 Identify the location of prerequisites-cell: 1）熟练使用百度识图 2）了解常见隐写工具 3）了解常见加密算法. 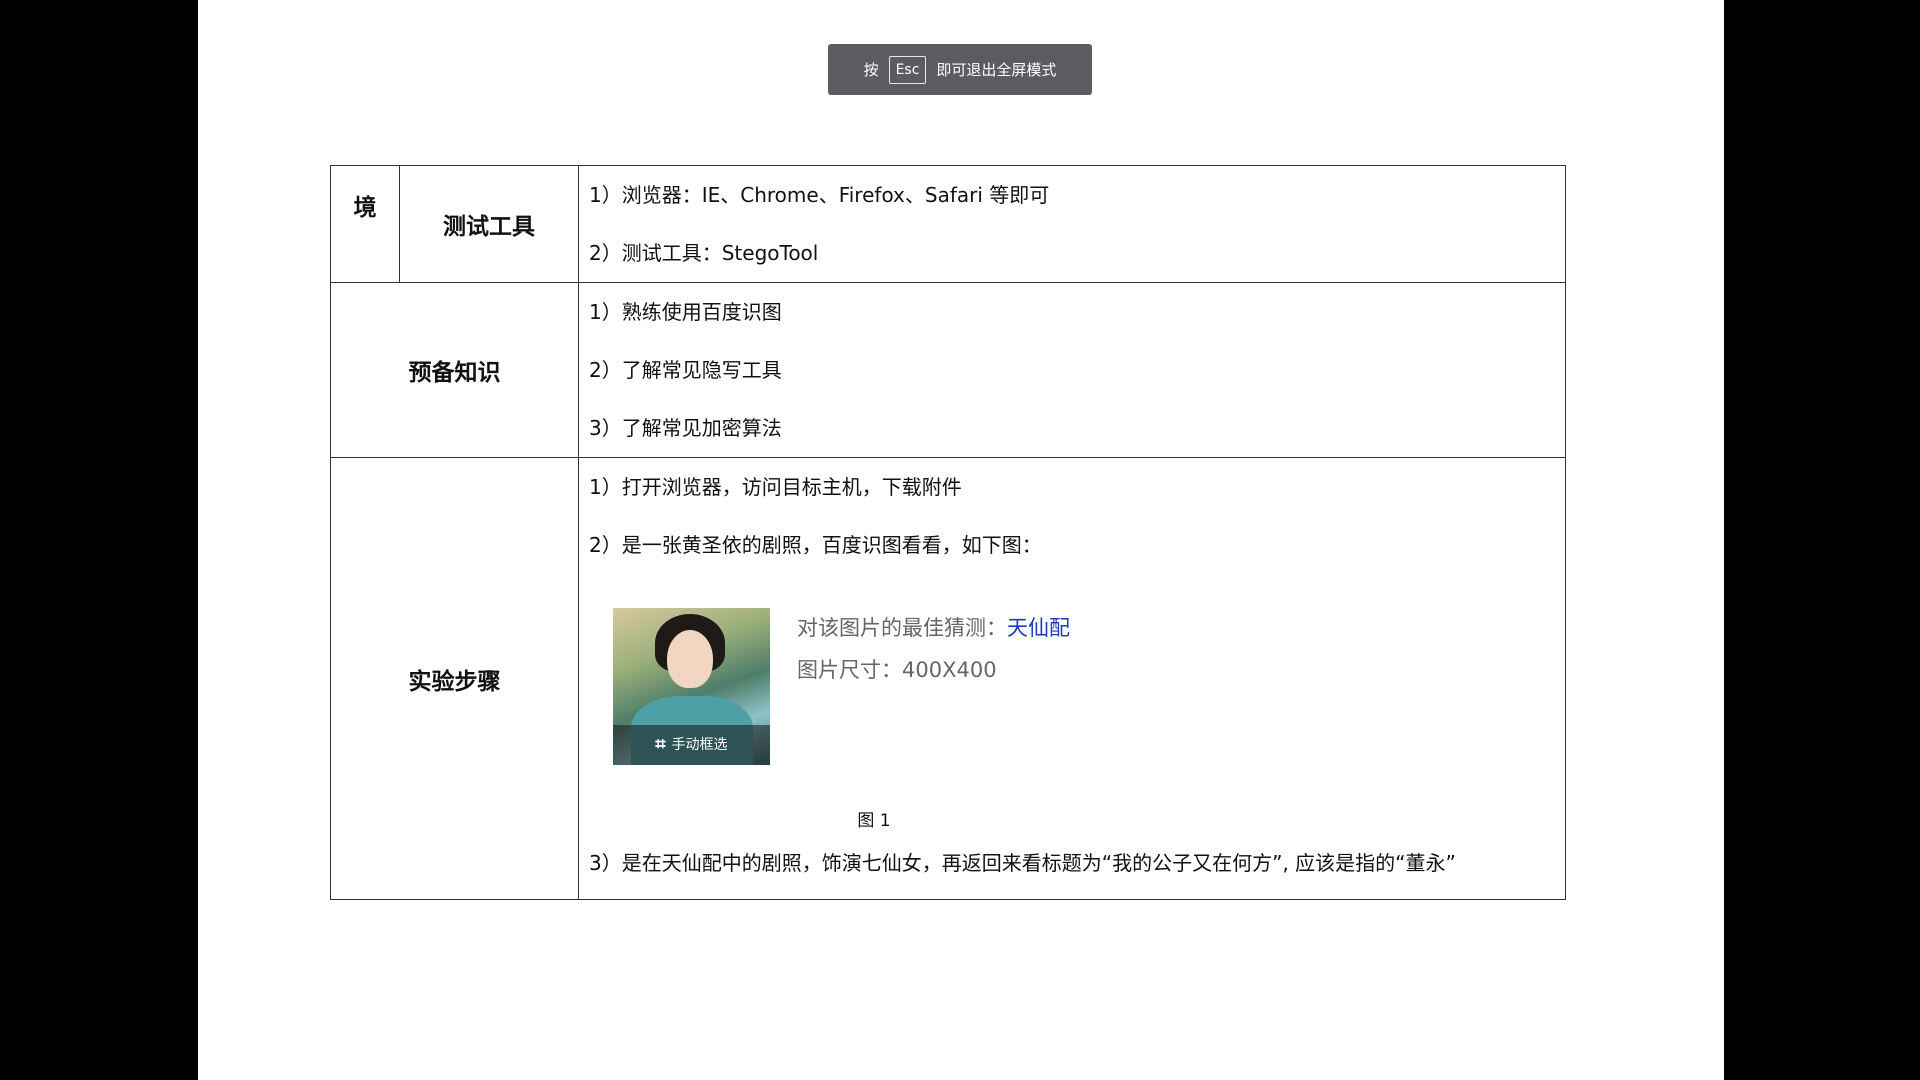
(1072, 370).